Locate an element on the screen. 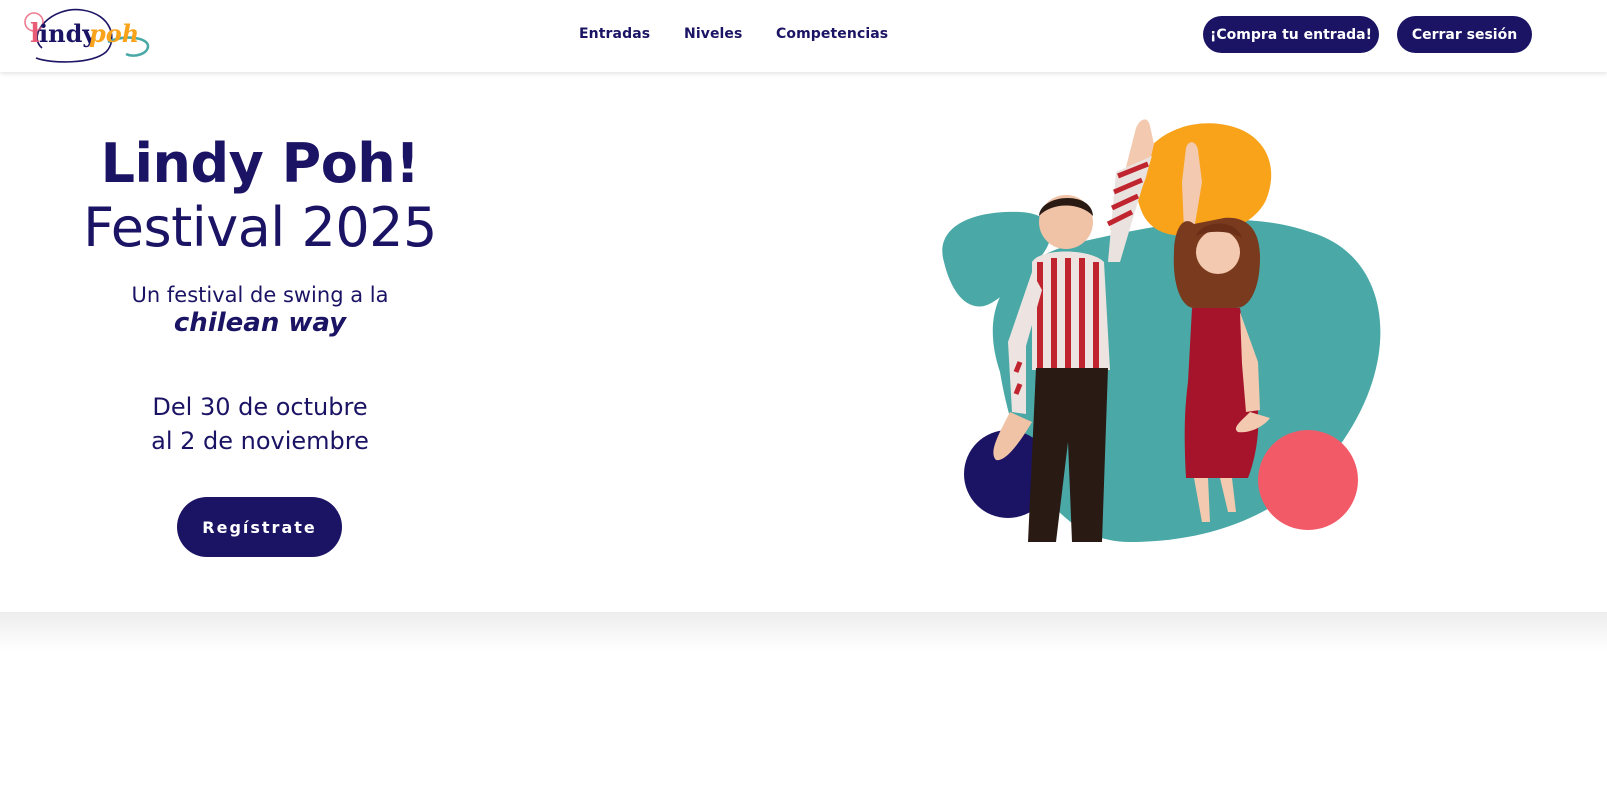 The width and height of the screenshot is (1607, 793). site-logo: l indy poh is located at coordinates (89, 35).